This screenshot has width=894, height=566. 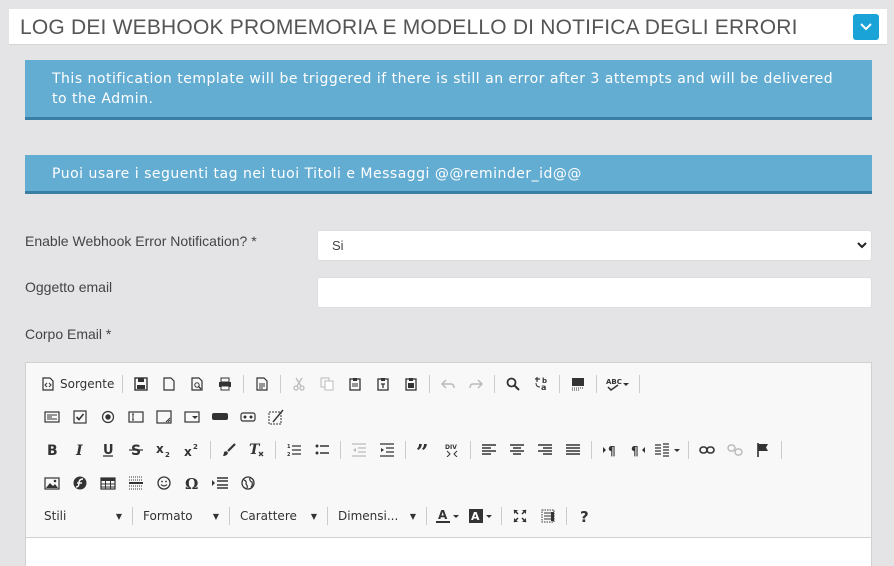 I want to click on preview-button, so click(x=197, y=384).